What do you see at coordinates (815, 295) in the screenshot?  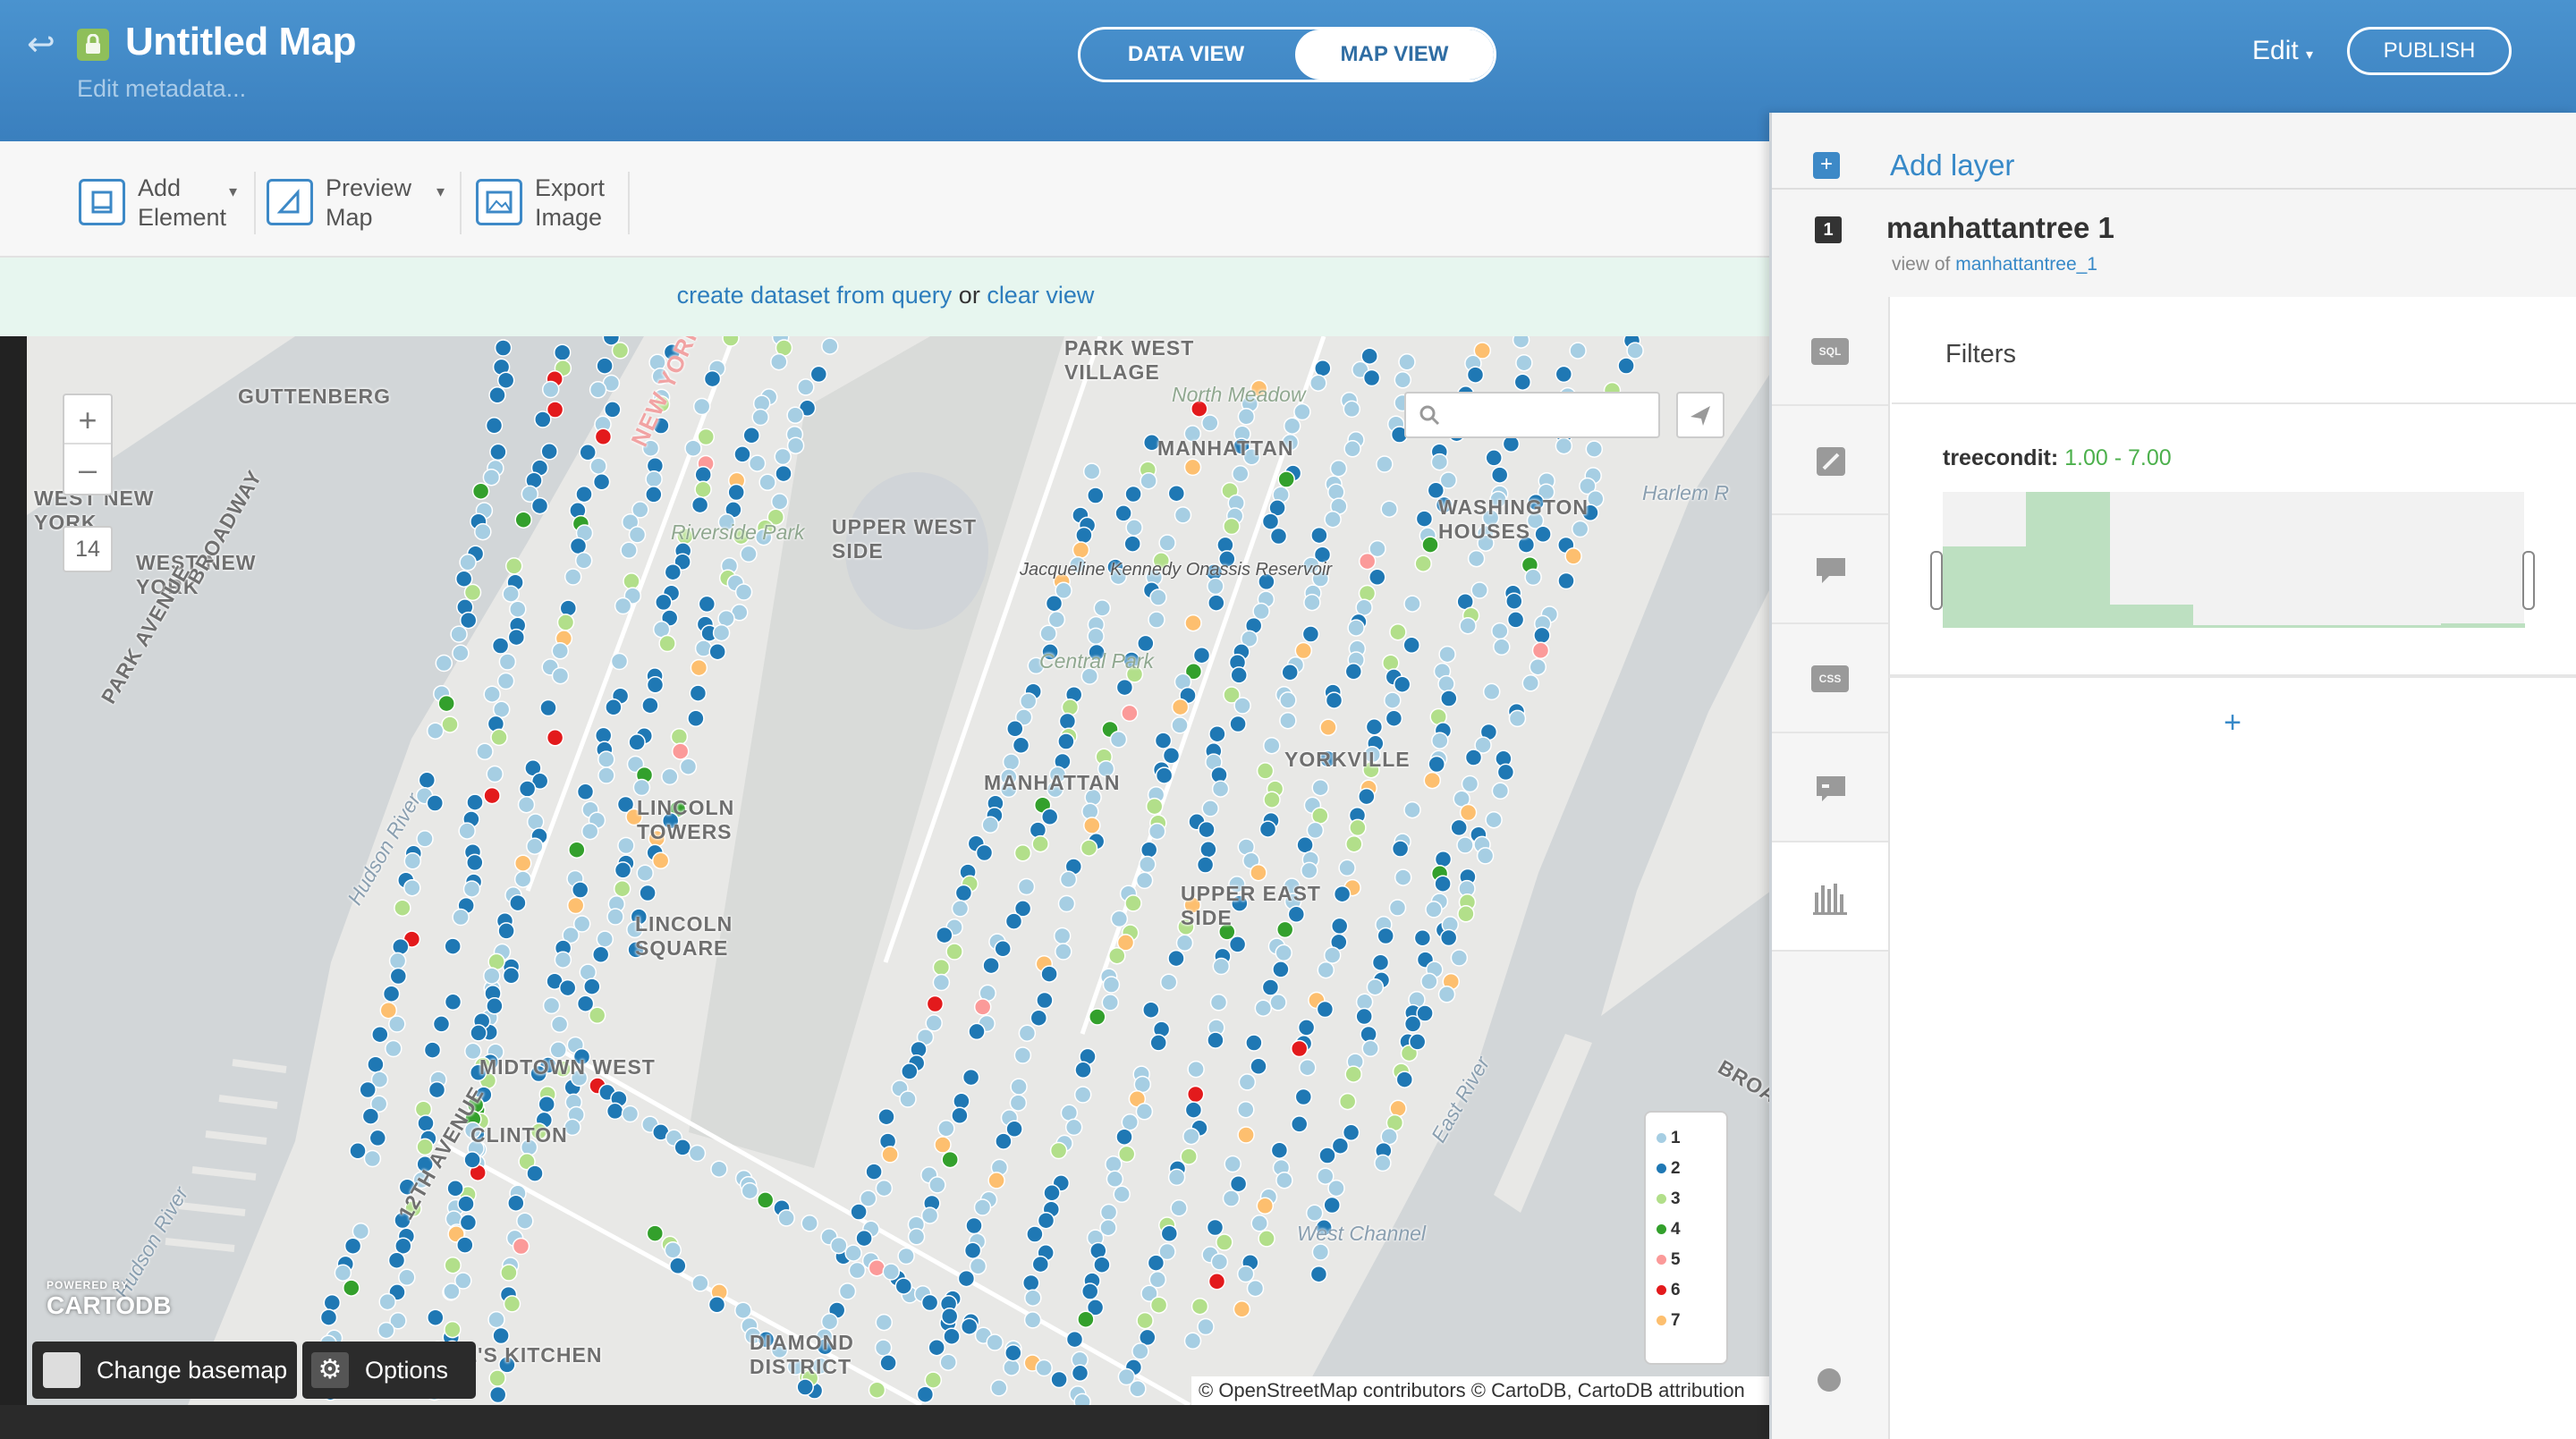 I see `create-dataset-link: create dataset from query` at bounding box center [815, 295].